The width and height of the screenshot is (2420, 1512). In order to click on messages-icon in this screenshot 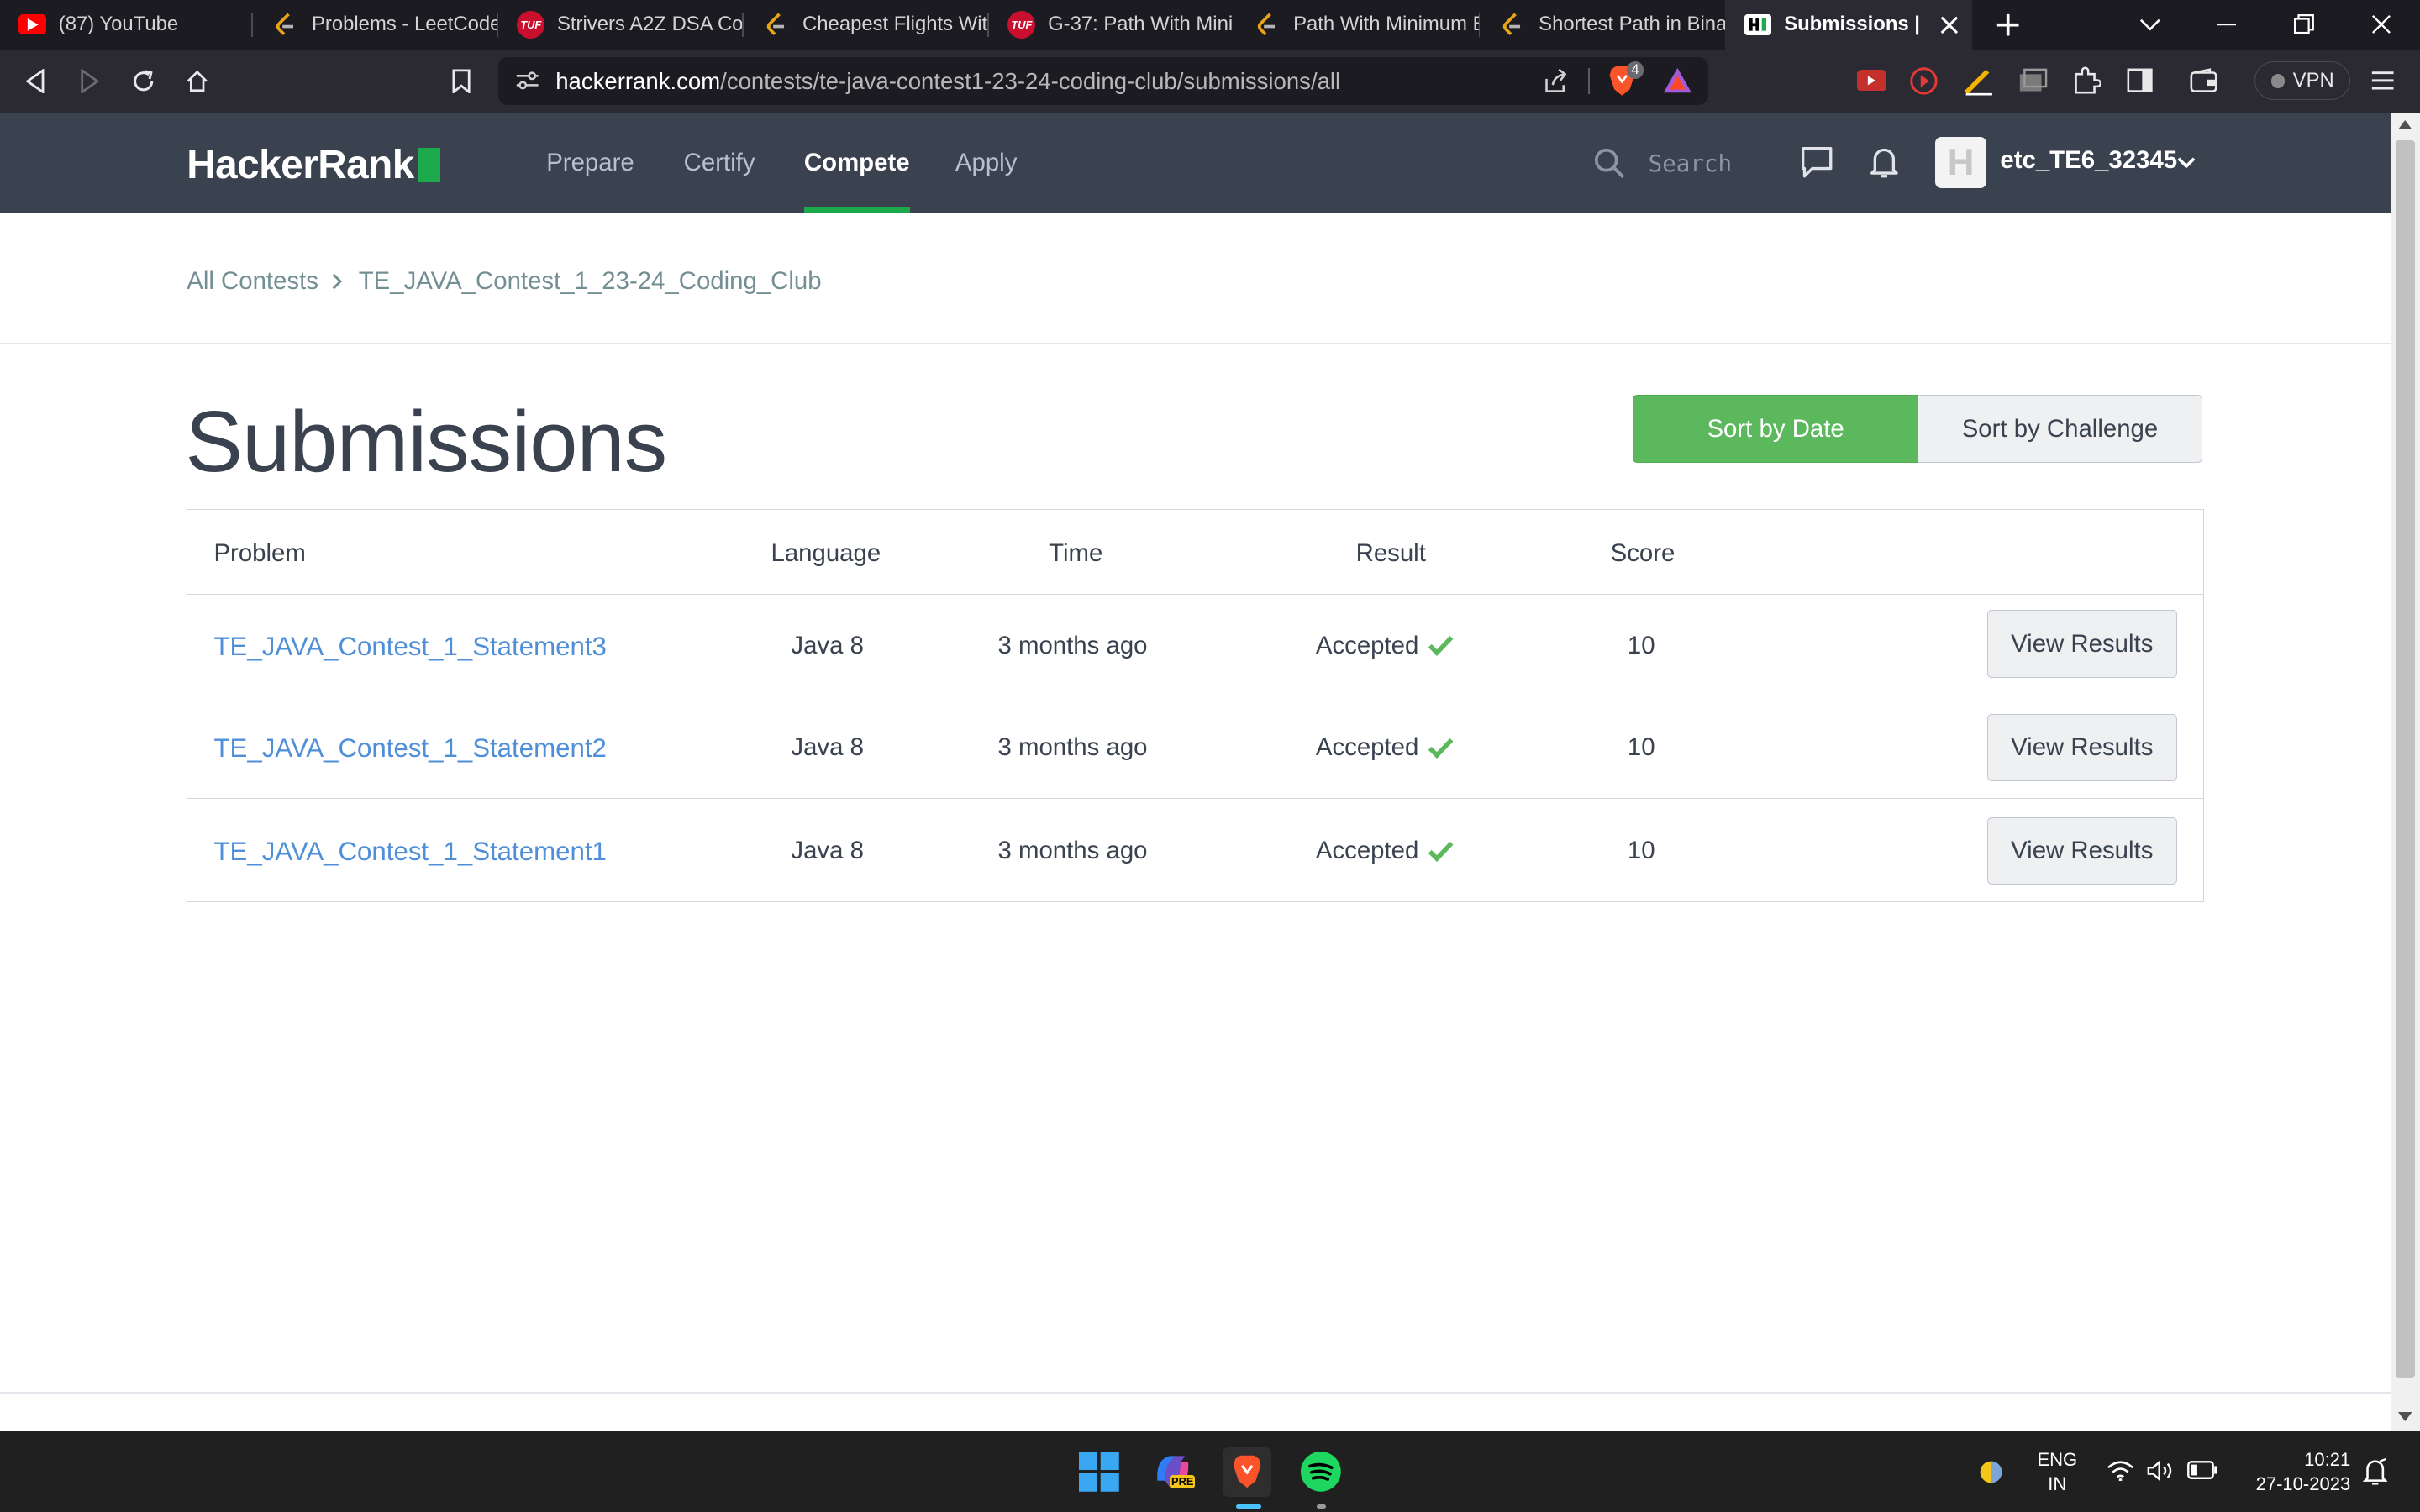, I will do `click(1816, 162)`.